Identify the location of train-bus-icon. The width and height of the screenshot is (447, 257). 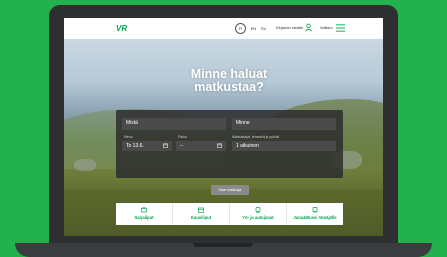
(315, 210).